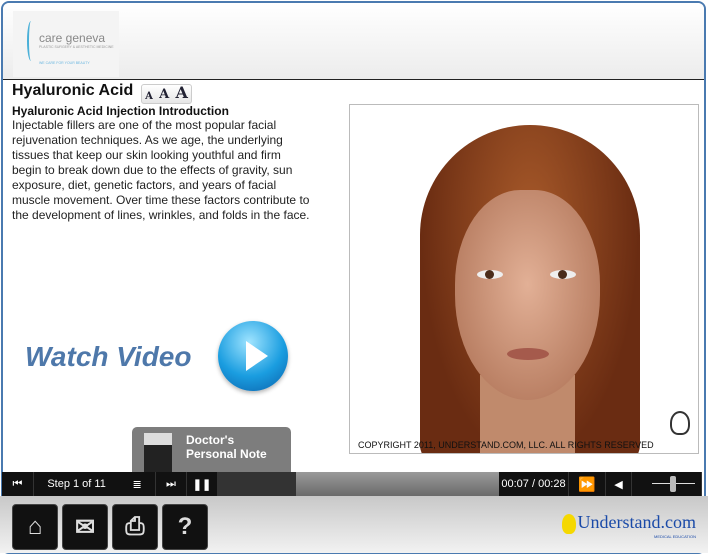 This screenshot has height=556, width=708. I want to click on progress-bar, so click(358, 484).